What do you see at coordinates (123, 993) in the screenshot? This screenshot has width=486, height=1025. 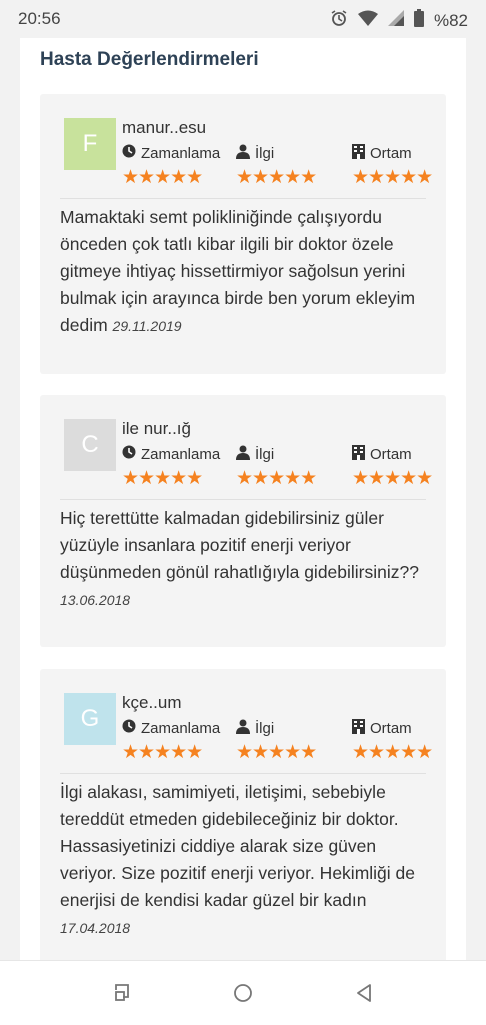 I see `recents-icon` at bounding box center [123, 993].